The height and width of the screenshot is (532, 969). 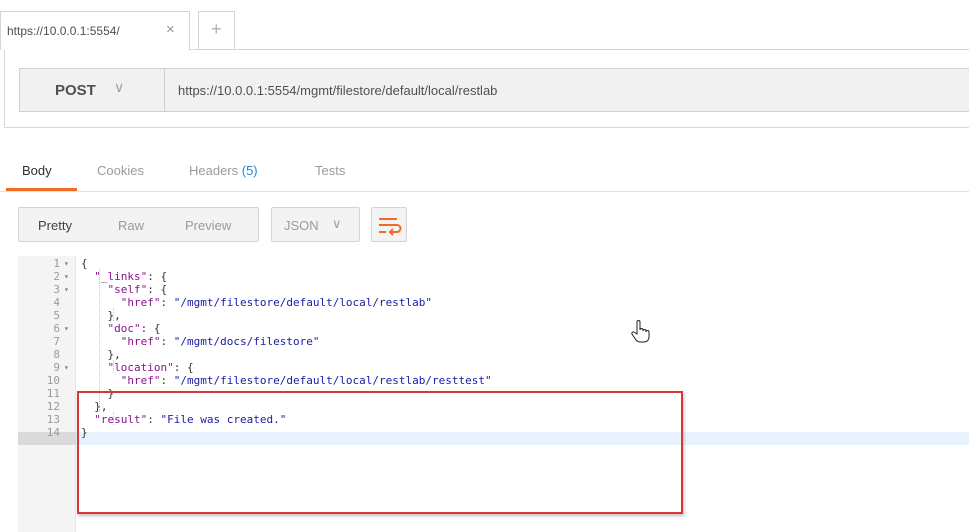 I want to click on code-text: "doc": {, so click(x=121, y=328).